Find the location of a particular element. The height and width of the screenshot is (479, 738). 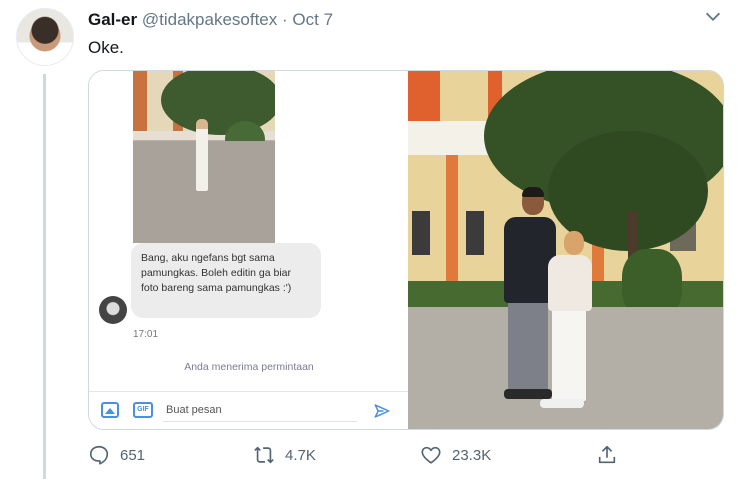

like-count: 23.3K is located at coordinates (472, 455).